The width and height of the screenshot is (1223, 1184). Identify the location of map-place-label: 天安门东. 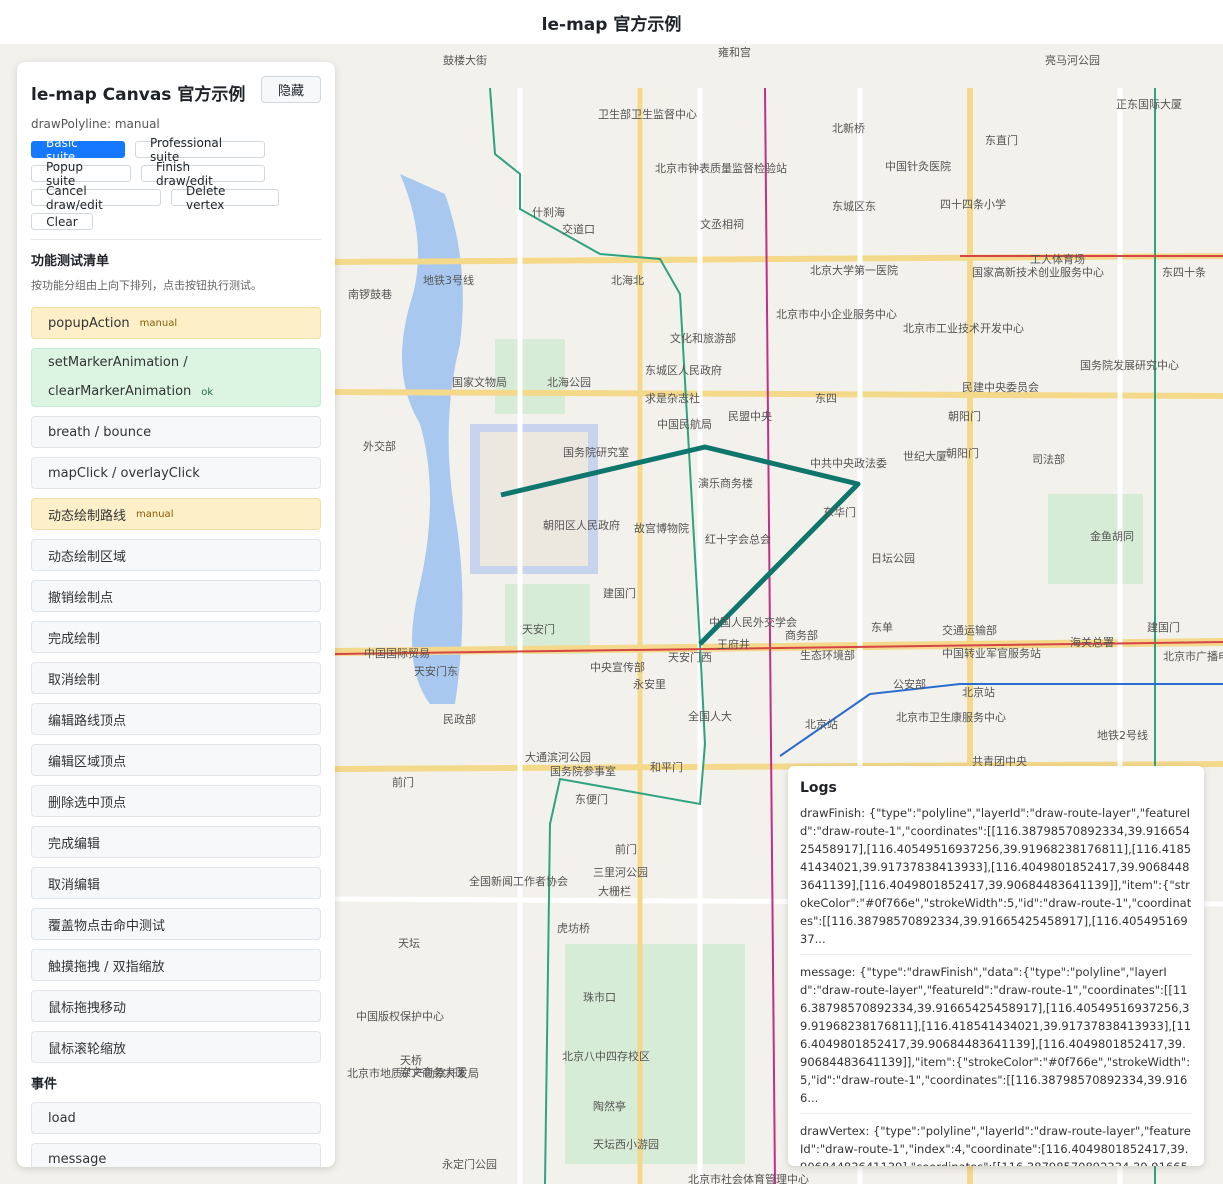
(436, 671).